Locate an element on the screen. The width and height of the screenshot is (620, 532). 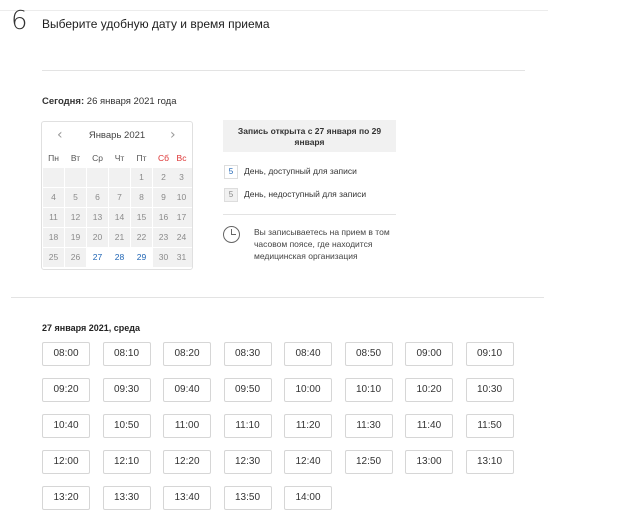
today-value: 26 января 2021 года is located at coordinates (131, 101).